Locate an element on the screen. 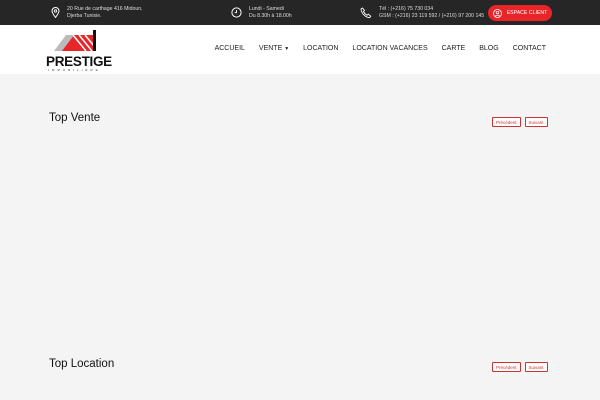 Image resolution: width=600 pixels, height=400 pixels. logo-name: PRESTIGE is located at coordinates (79, 61).